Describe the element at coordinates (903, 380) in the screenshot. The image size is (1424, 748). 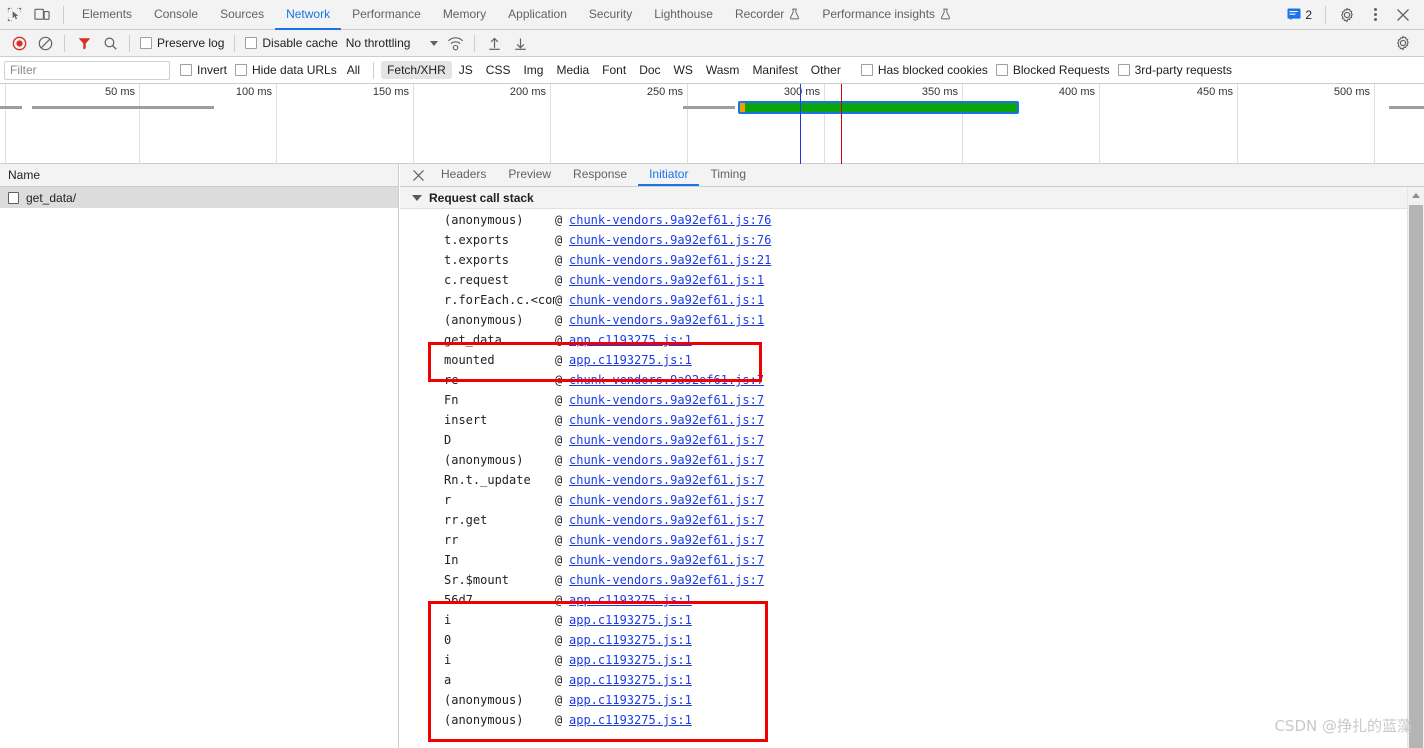
I see `call-stack-row: re @ chunk-vendors.9a92ef61.js:7` at that location.